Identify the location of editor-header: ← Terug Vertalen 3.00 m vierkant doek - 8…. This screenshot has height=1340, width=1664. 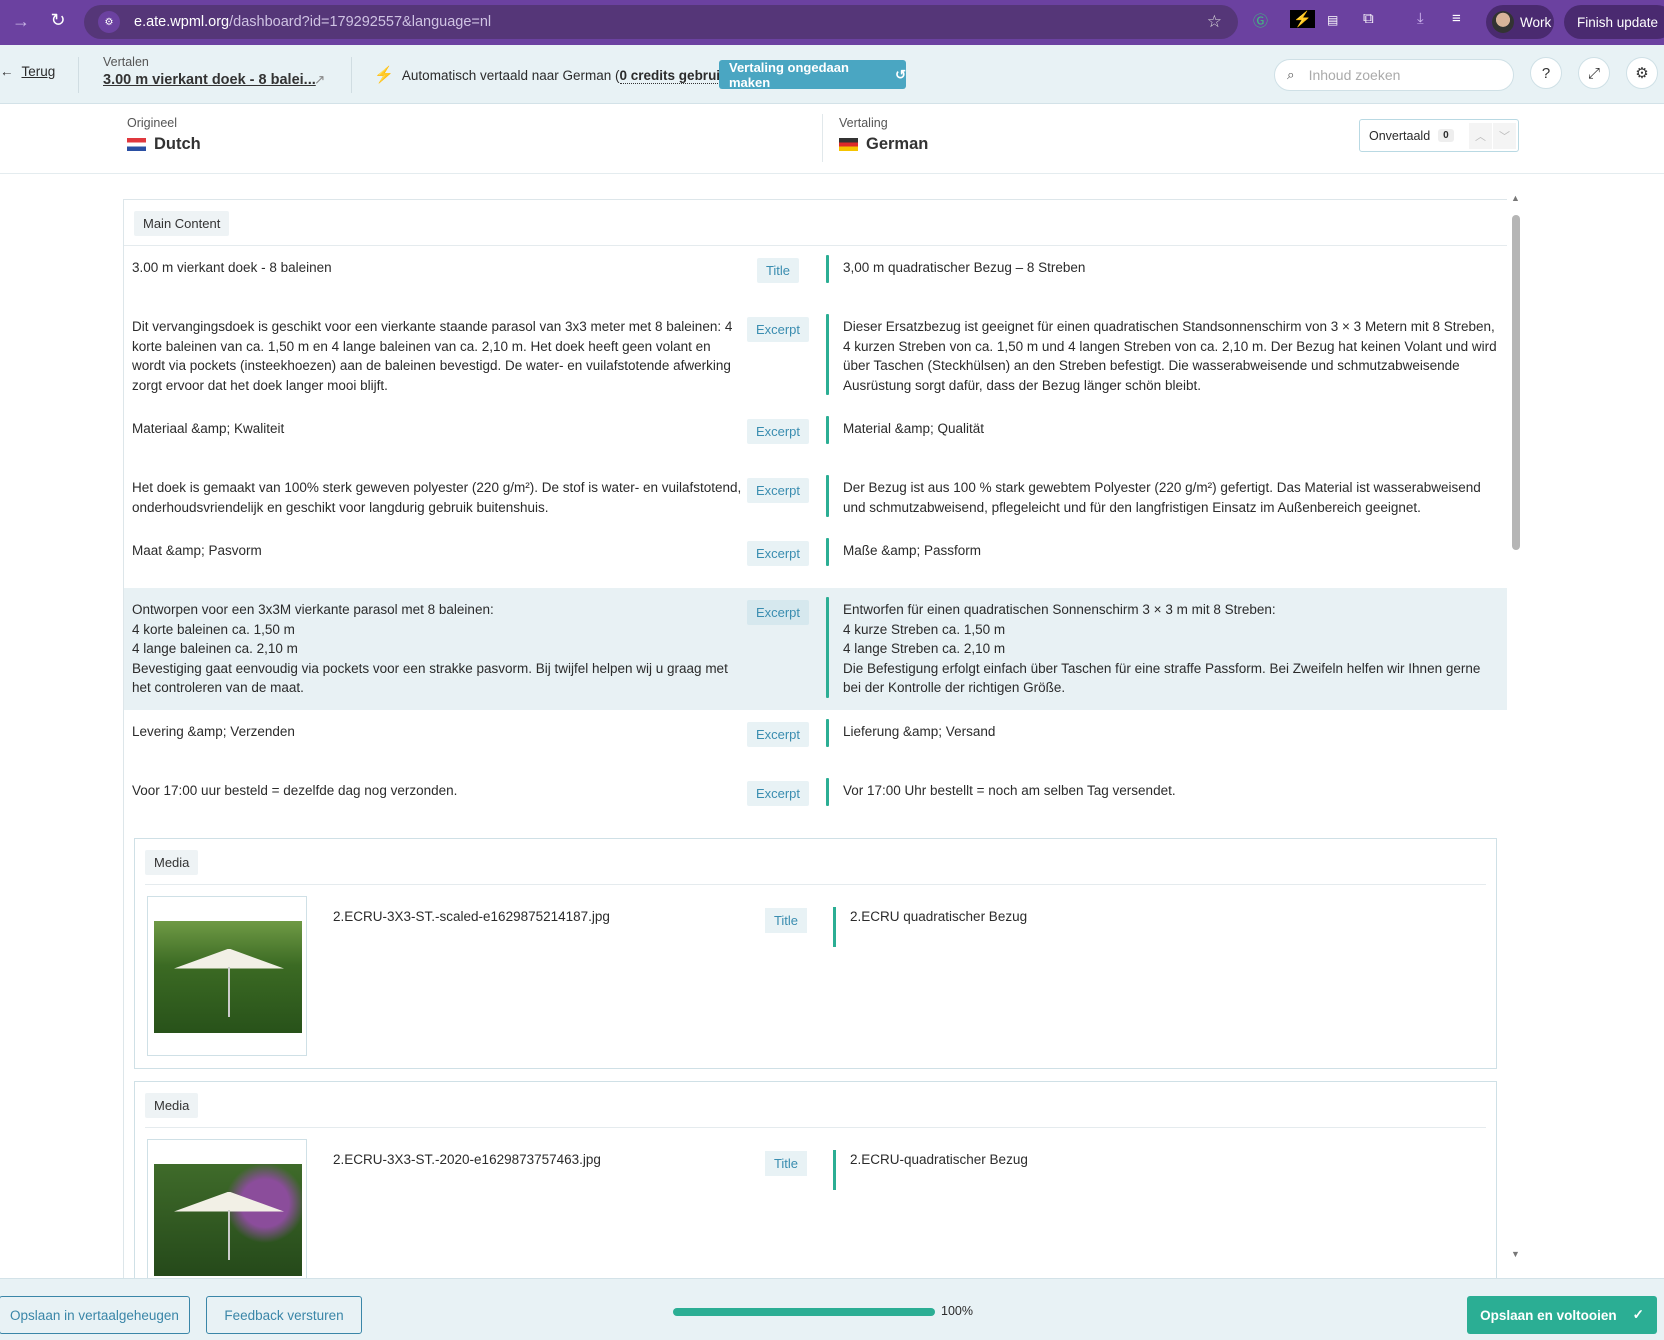
(832, 74).